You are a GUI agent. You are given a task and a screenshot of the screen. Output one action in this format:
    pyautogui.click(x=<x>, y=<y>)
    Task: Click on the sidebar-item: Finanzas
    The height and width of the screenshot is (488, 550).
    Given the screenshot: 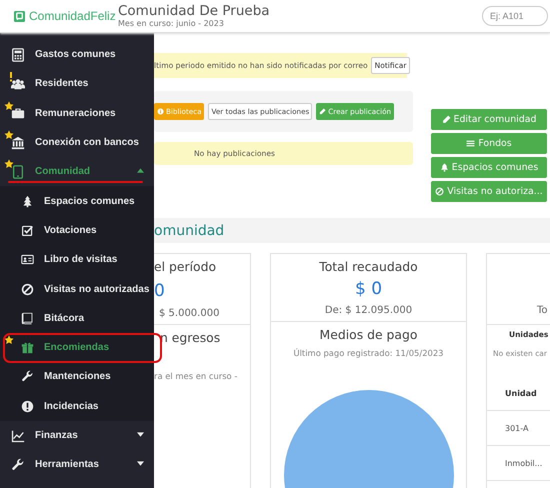 What is the action you would take?
    pyautogui.click(x=77, y=435)
    